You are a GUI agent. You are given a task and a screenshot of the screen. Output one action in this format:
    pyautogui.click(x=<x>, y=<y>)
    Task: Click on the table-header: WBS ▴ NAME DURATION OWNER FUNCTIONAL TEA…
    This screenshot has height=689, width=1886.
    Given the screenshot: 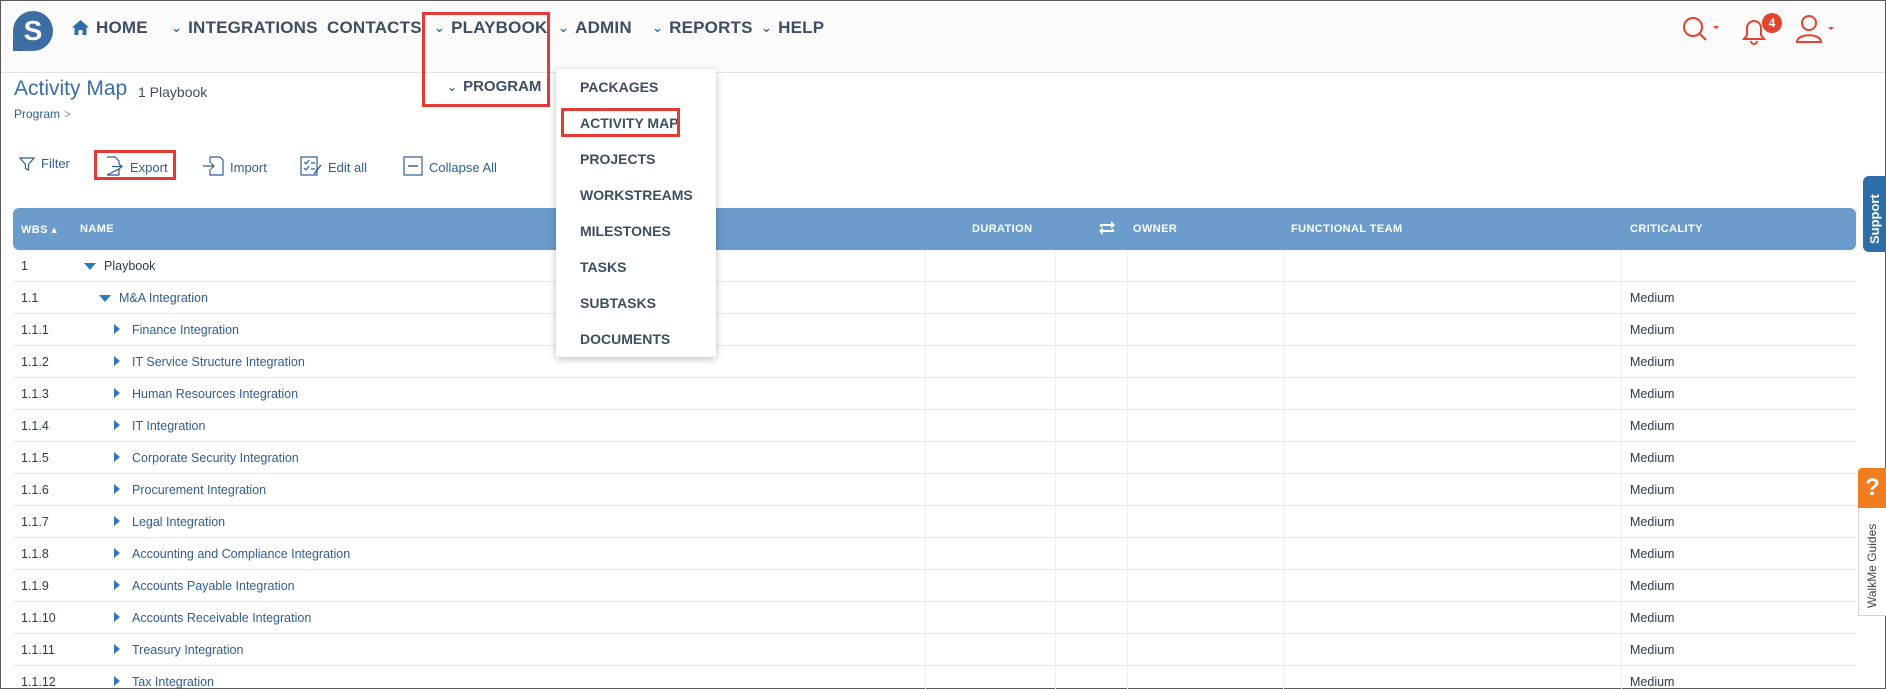 What is the action you would take?
    pyautogui.click(x=934, y=229)
    